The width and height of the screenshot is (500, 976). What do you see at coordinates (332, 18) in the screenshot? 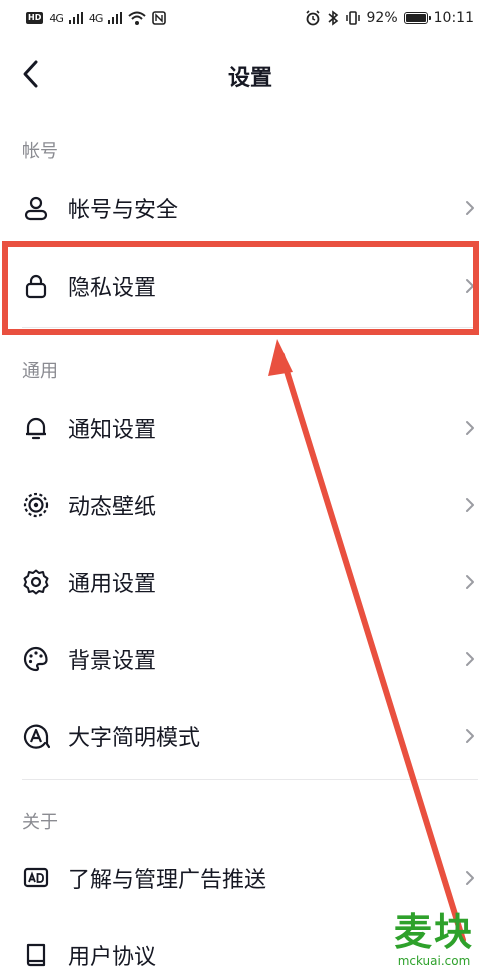
I see `bluetooth-icon` at bounding box center [332, 18].